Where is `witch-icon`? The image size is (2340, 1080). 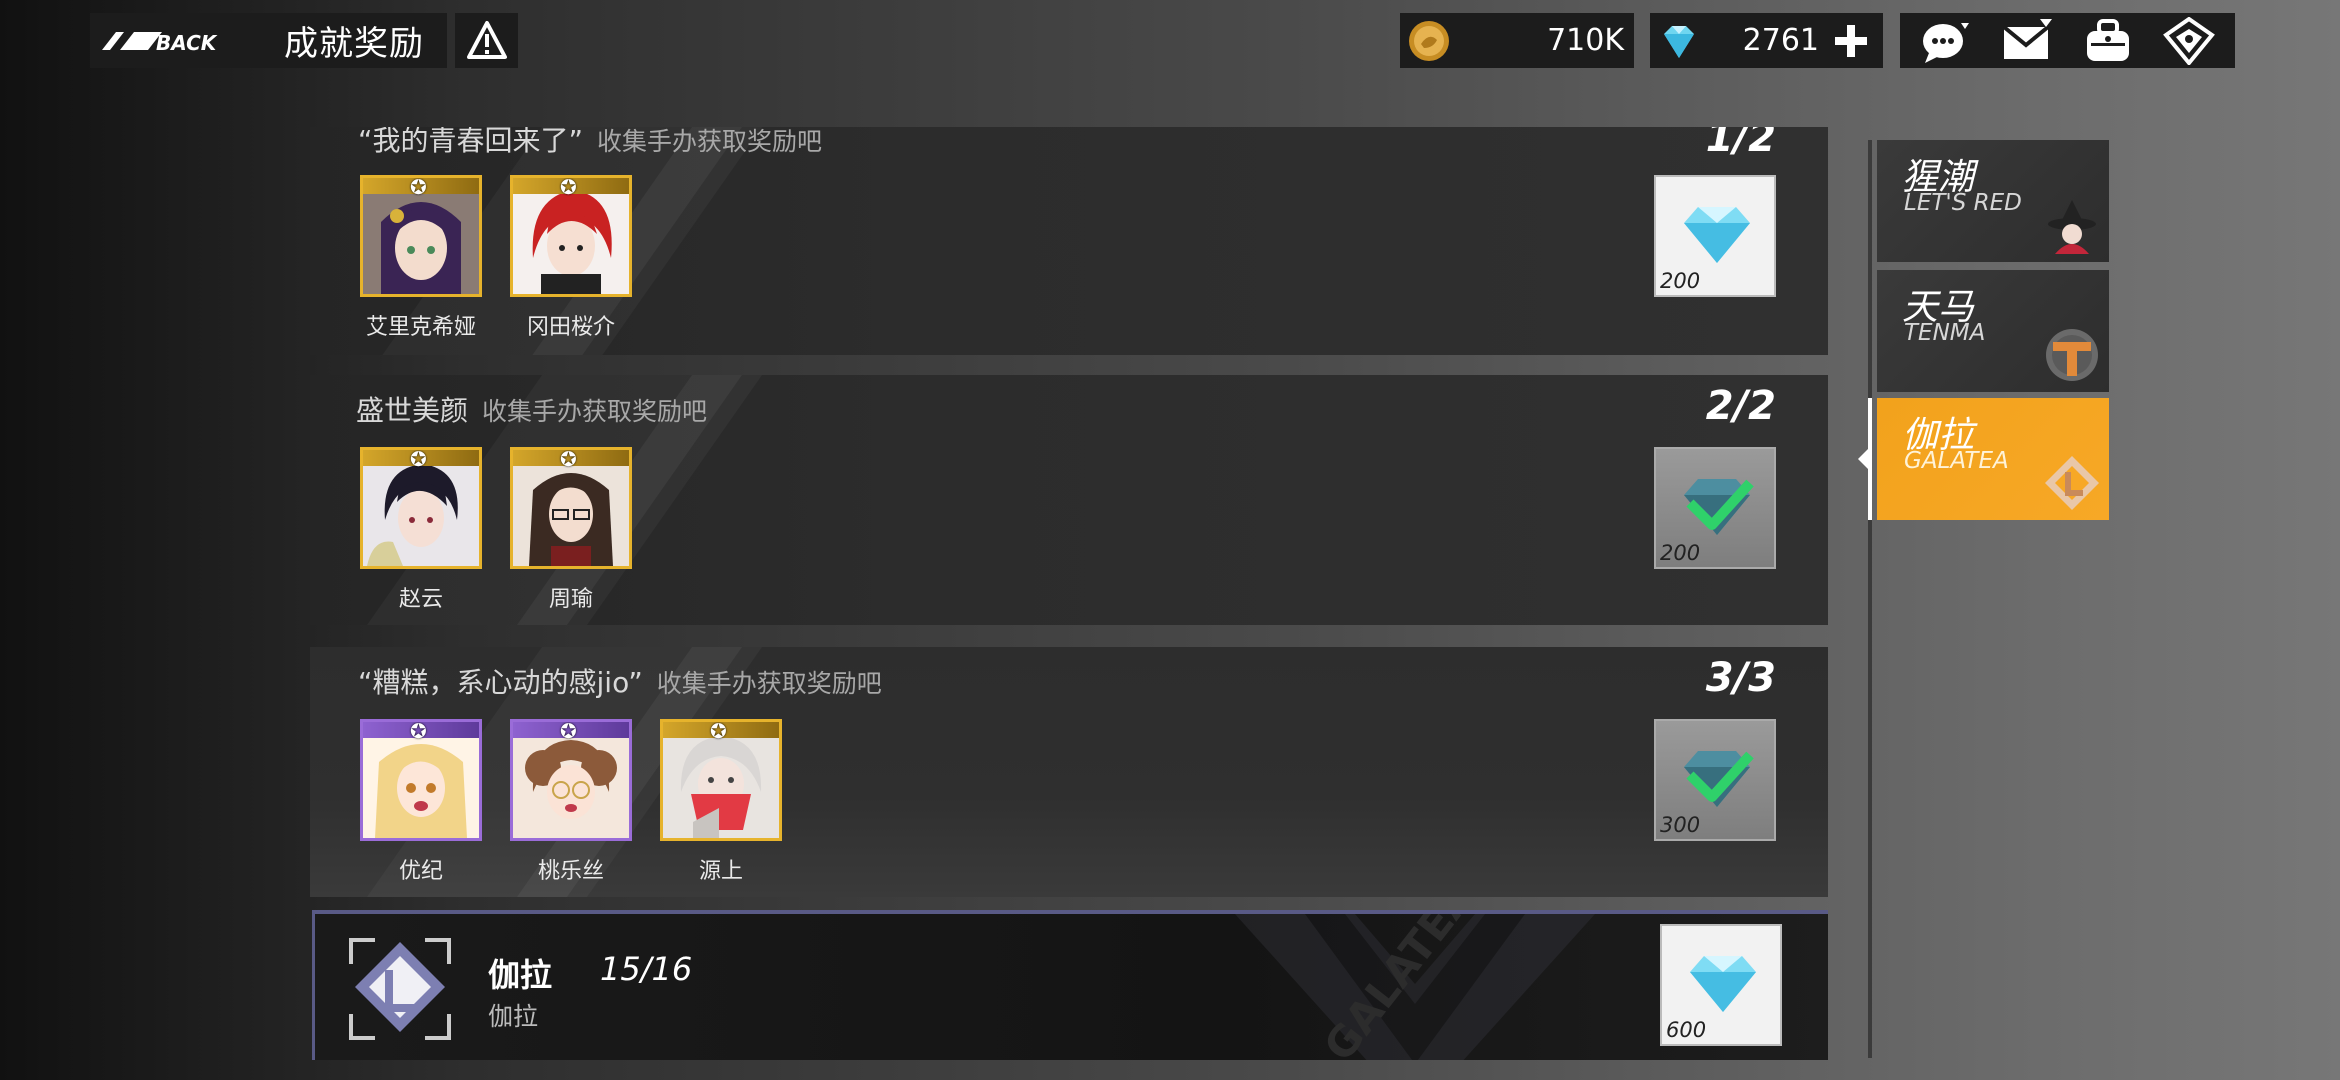
witch-icon is located at coordinates (2072, 227).